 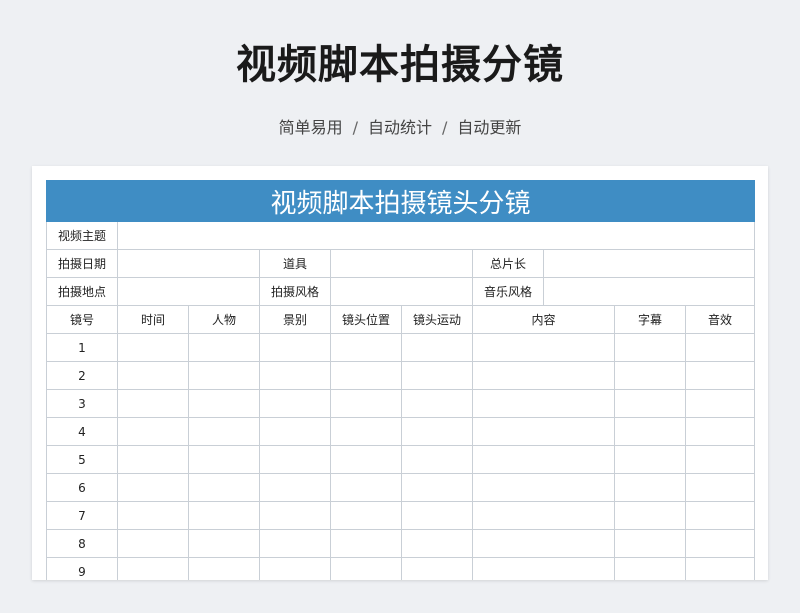 I want to click on shot-number-cell: 1, so click(x=82, y=347).